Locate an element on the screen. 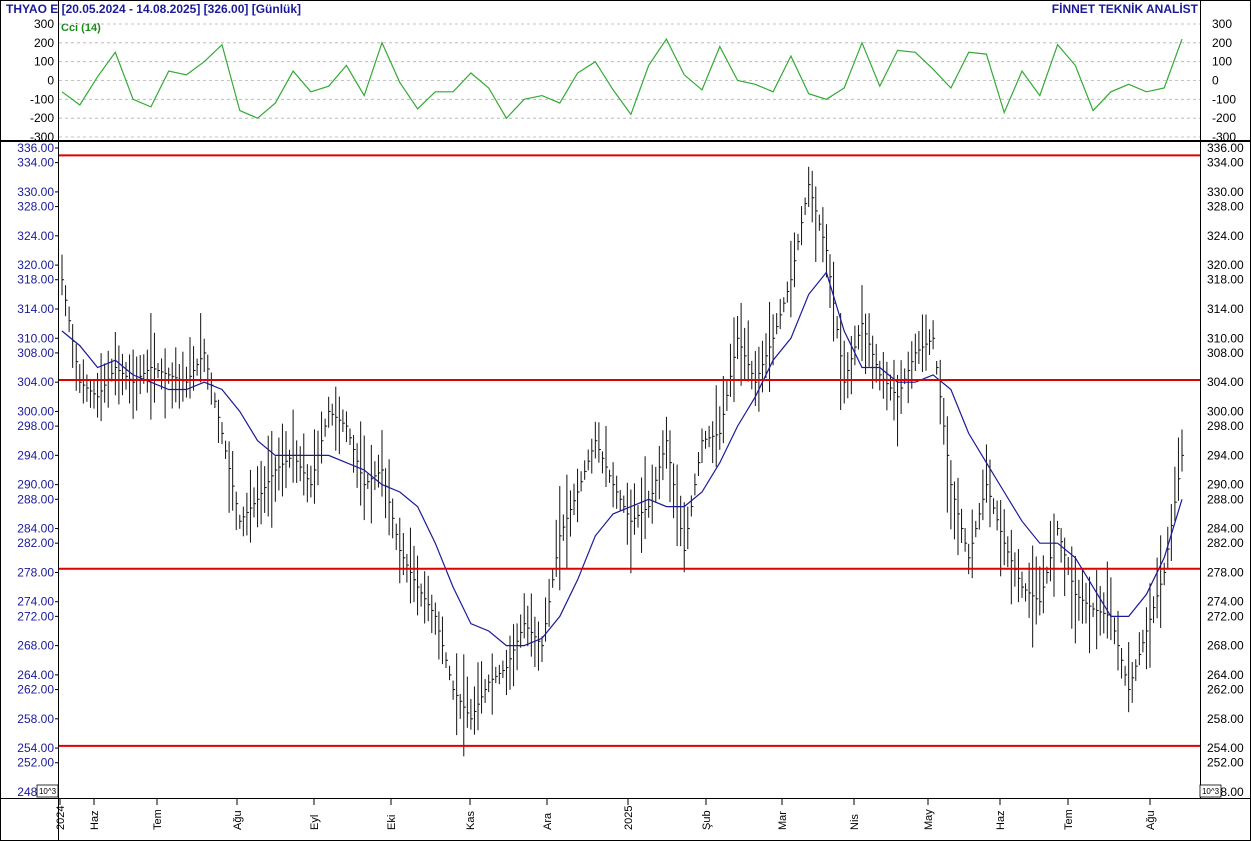 The height and width of the screenshot is (841, 1251). price-tick-label-right: 320.00 is located at coordinates (1225, 265).